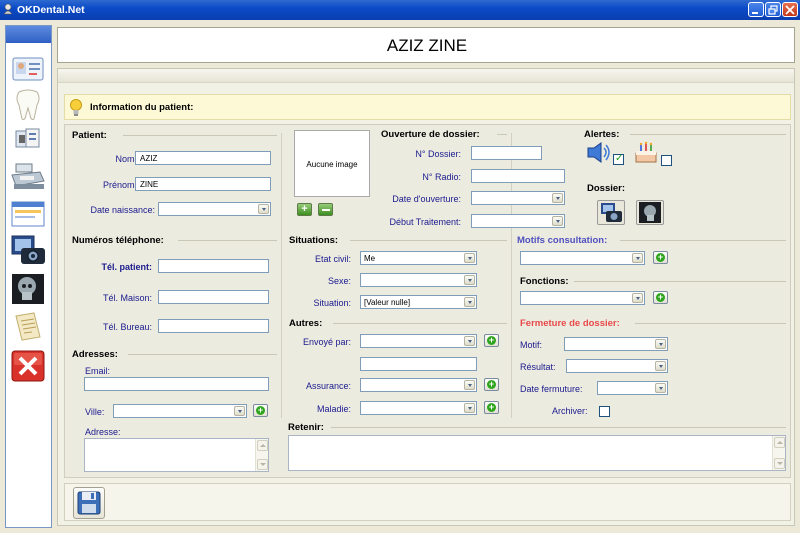 The image size is (800, 533). I want to click on sidebar-item-camera, so click(28, 250).